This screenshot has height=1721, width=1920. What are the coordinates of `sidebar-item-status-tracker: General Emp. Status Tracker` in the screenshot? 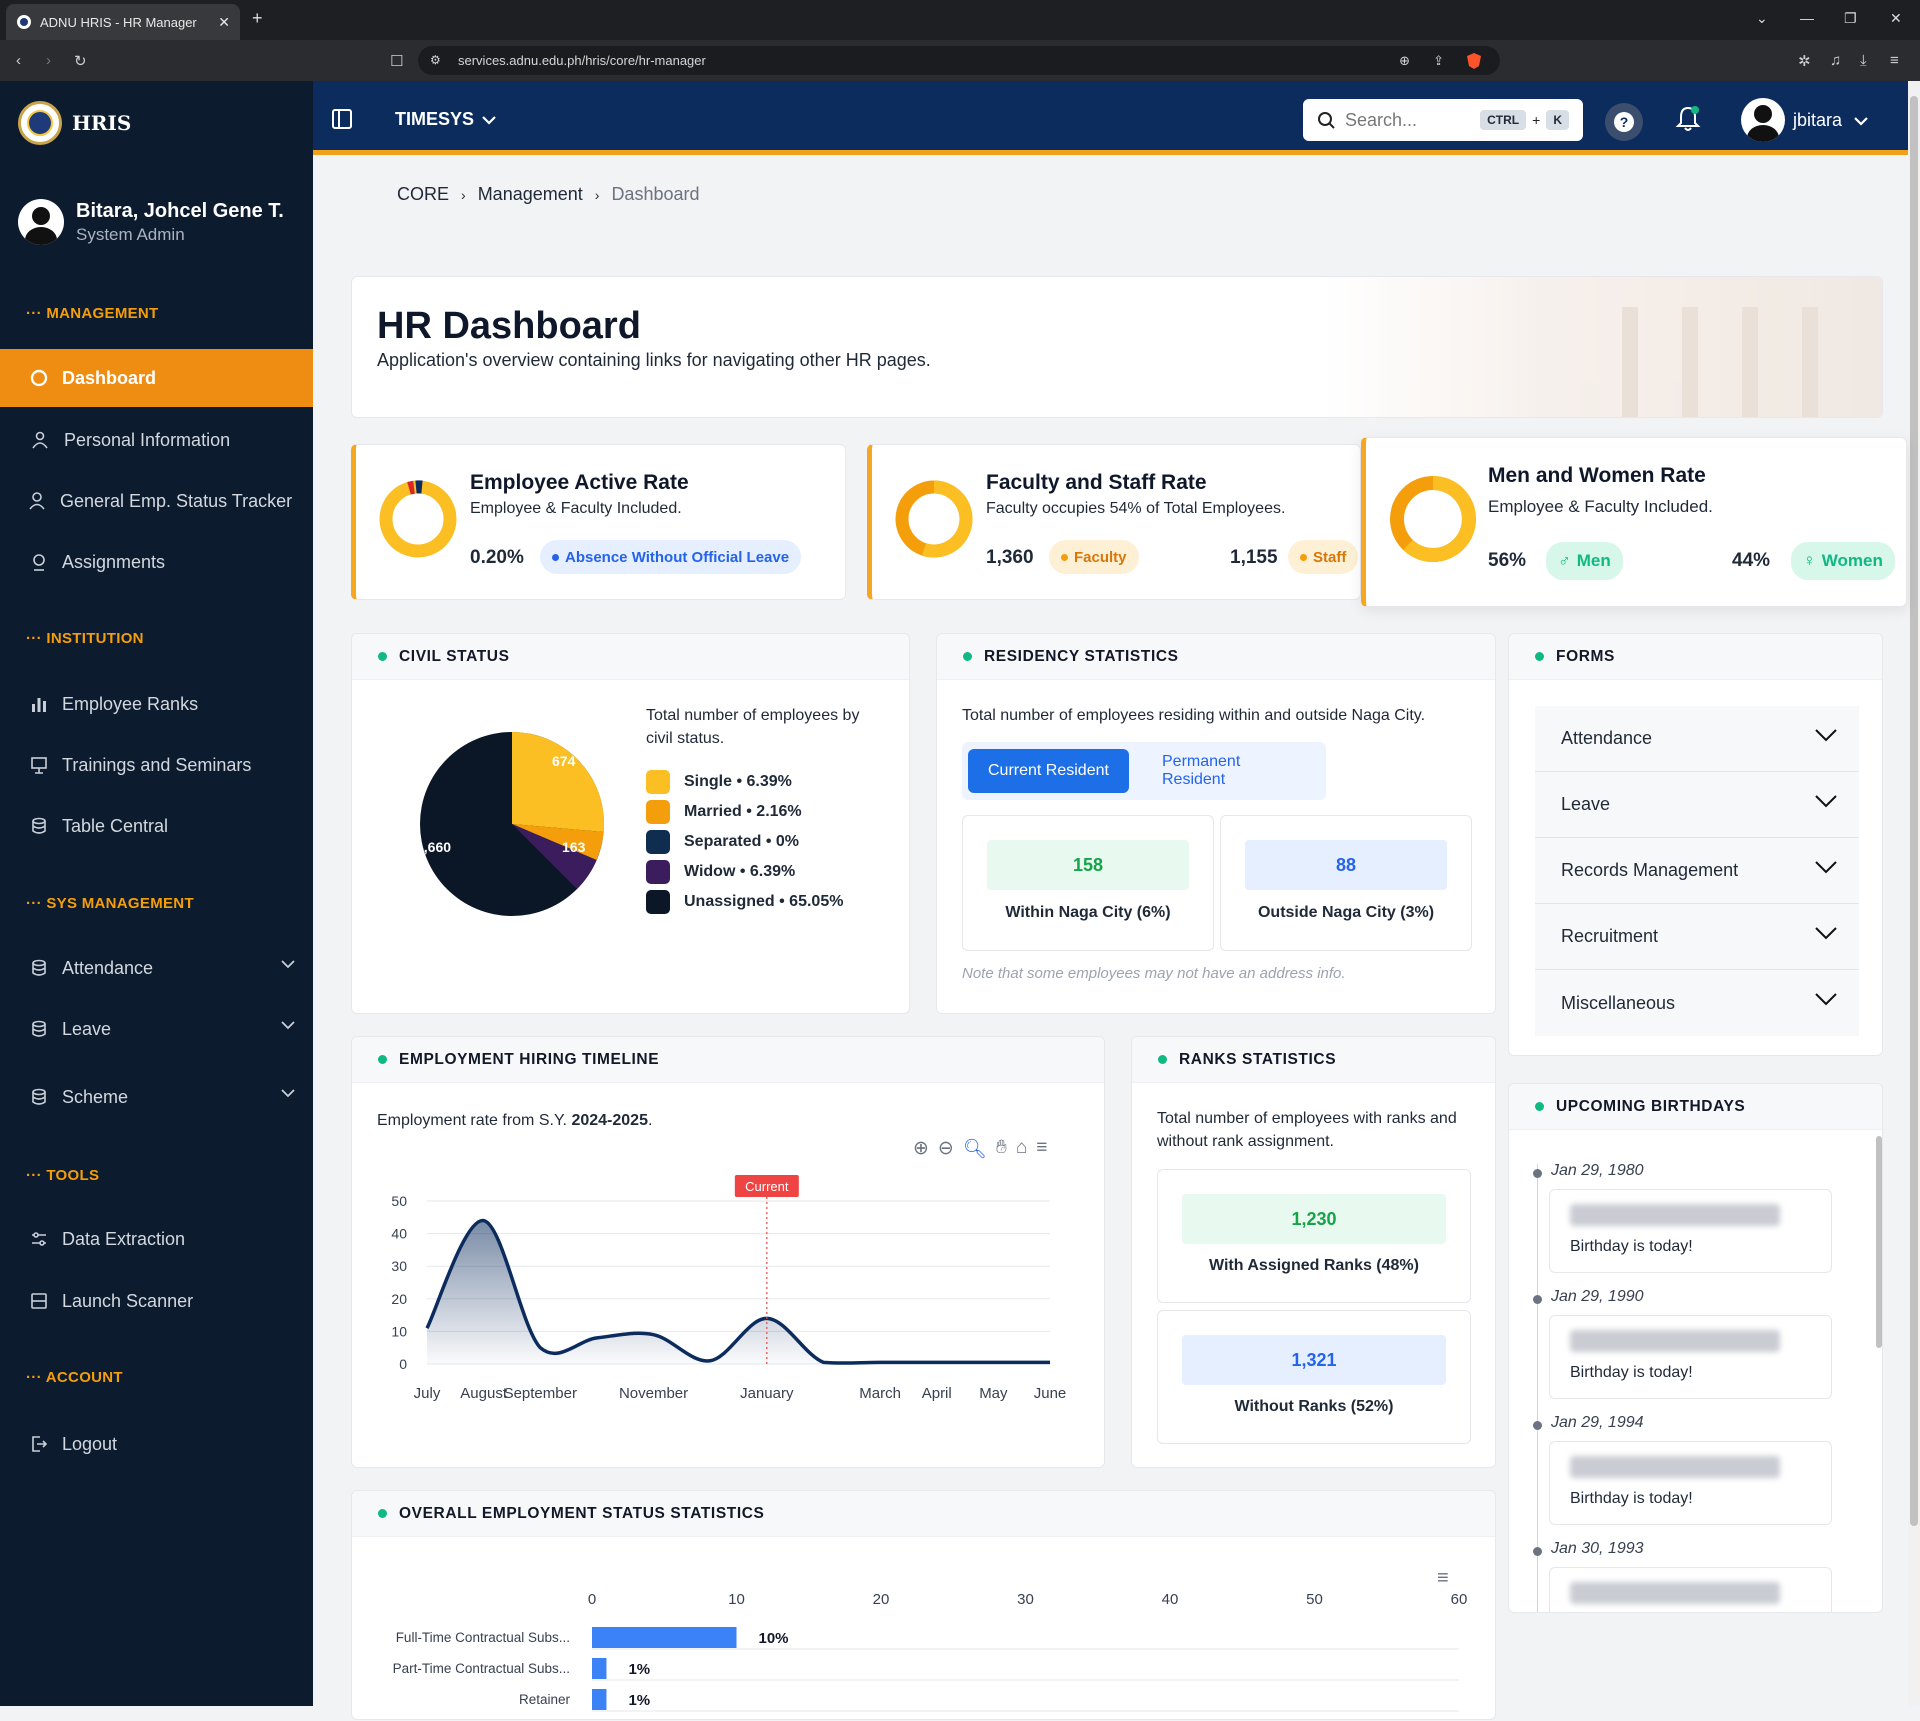 It's located at (156, 501).